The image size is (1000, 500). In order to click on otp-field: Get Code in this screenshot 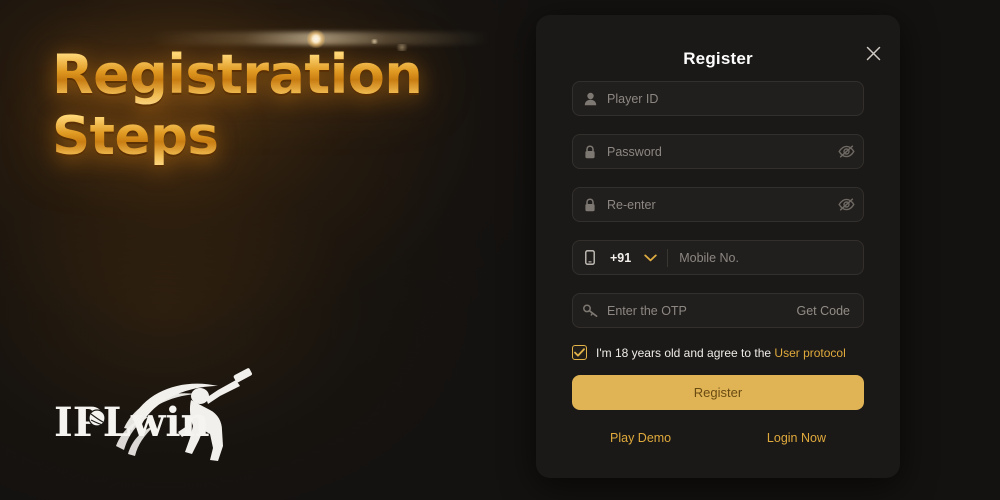, I will do `click(718, 310)`.